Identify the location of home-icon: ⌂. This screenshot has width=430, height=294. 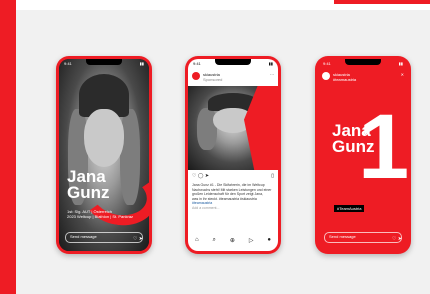
(197, 242).